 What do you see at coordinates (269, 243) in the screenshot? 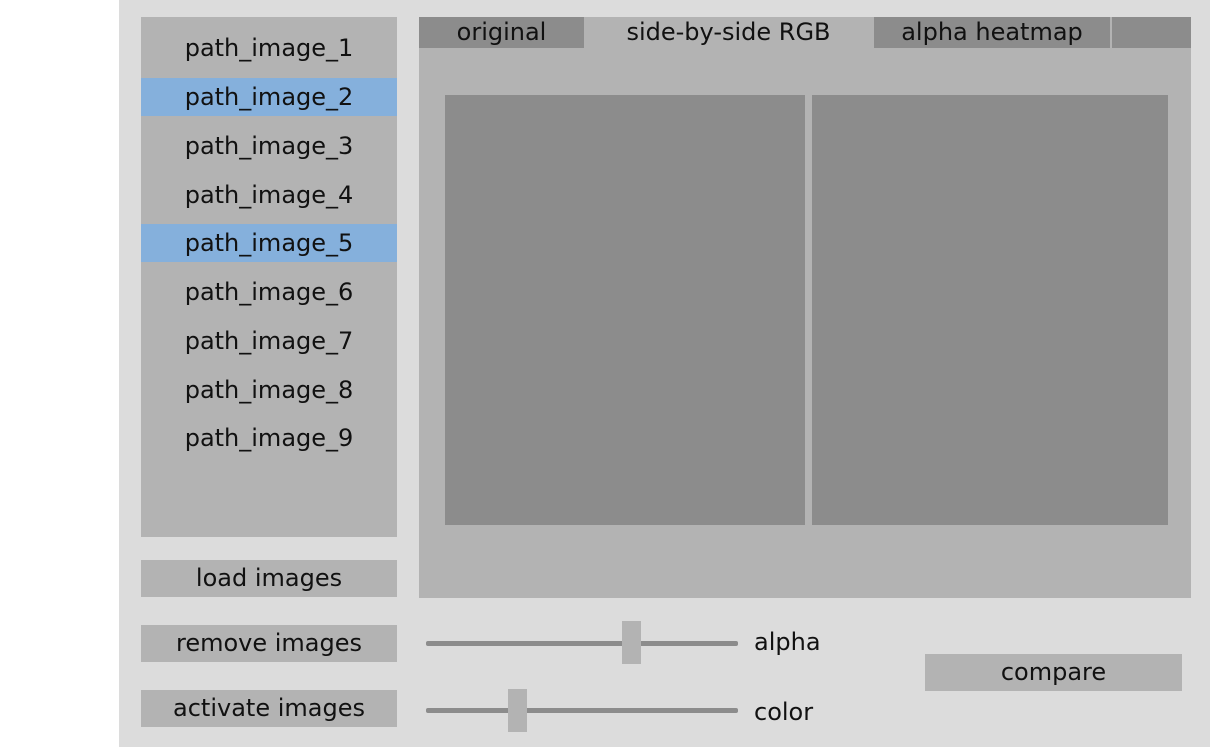
I see `list-item: path_image_5` at bounding box center [269, 243].